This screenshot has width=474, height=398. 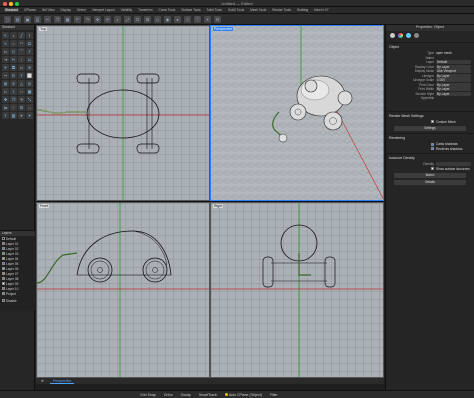 What do you see at coordinates (258, 10) in the screenshot?
I see `toolbar-tab: Mesh Tools` at bounding box center [258, 10].